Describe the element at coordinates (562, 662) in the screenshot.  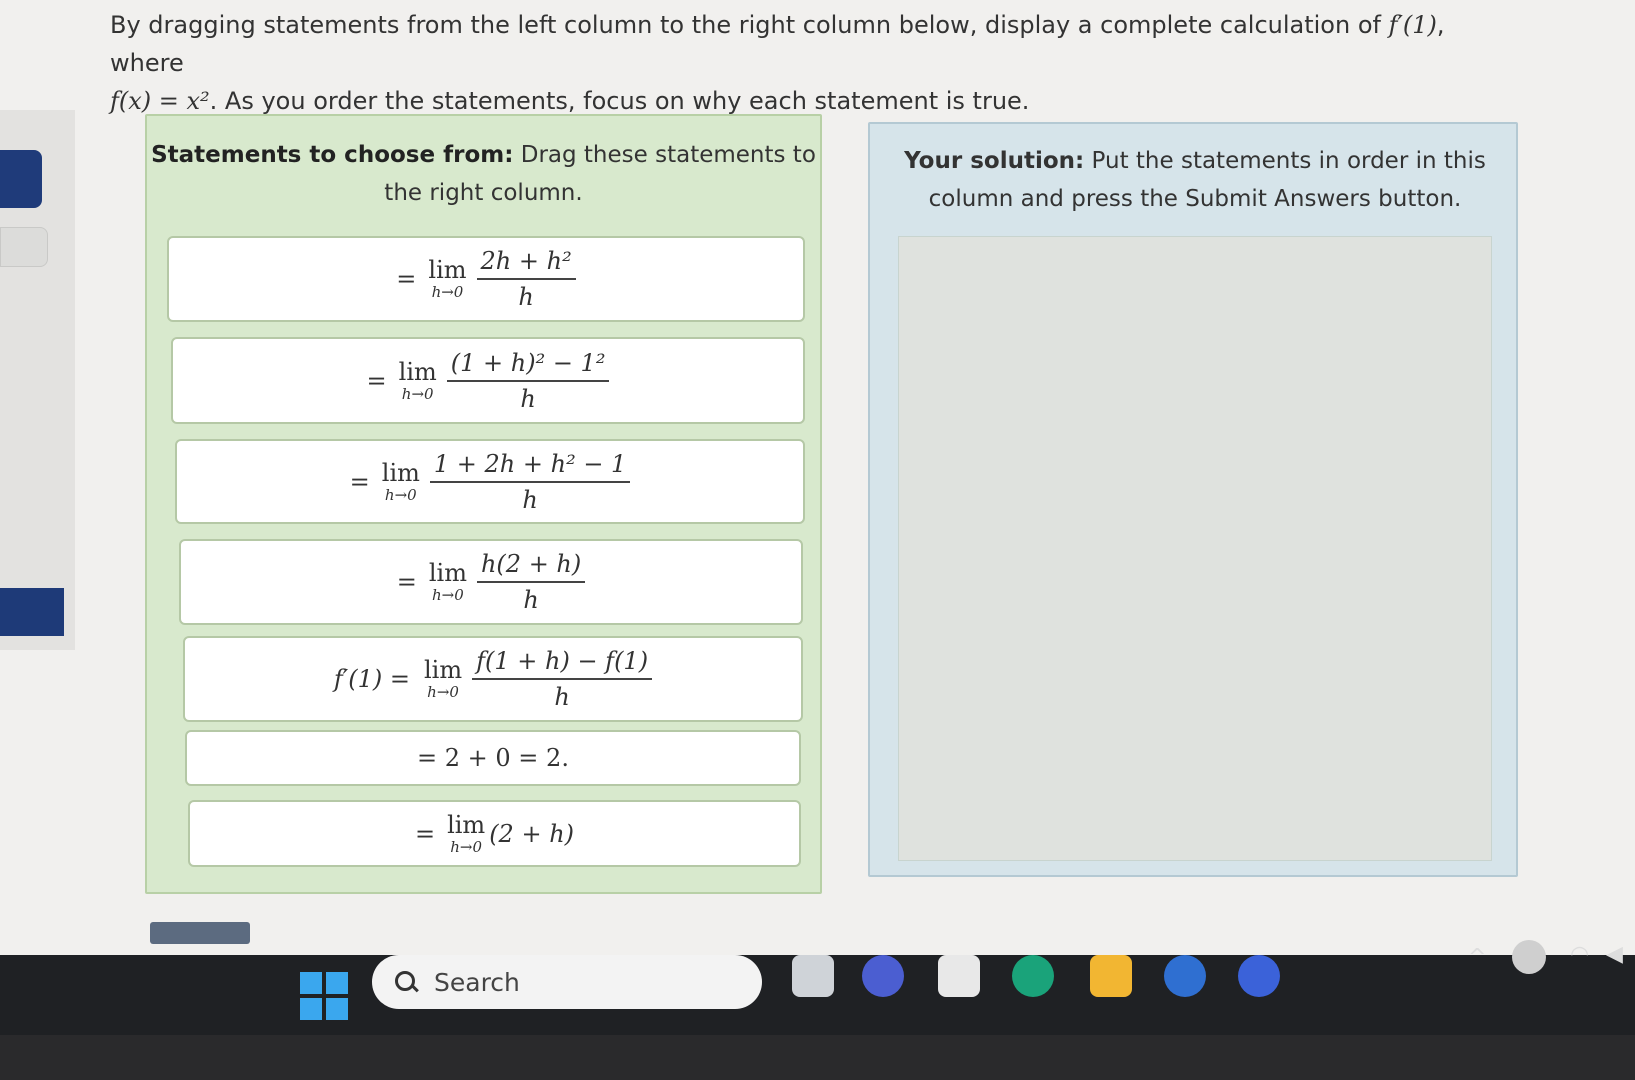
I see `numerator: f(1 + h) − f(1)` at that location.